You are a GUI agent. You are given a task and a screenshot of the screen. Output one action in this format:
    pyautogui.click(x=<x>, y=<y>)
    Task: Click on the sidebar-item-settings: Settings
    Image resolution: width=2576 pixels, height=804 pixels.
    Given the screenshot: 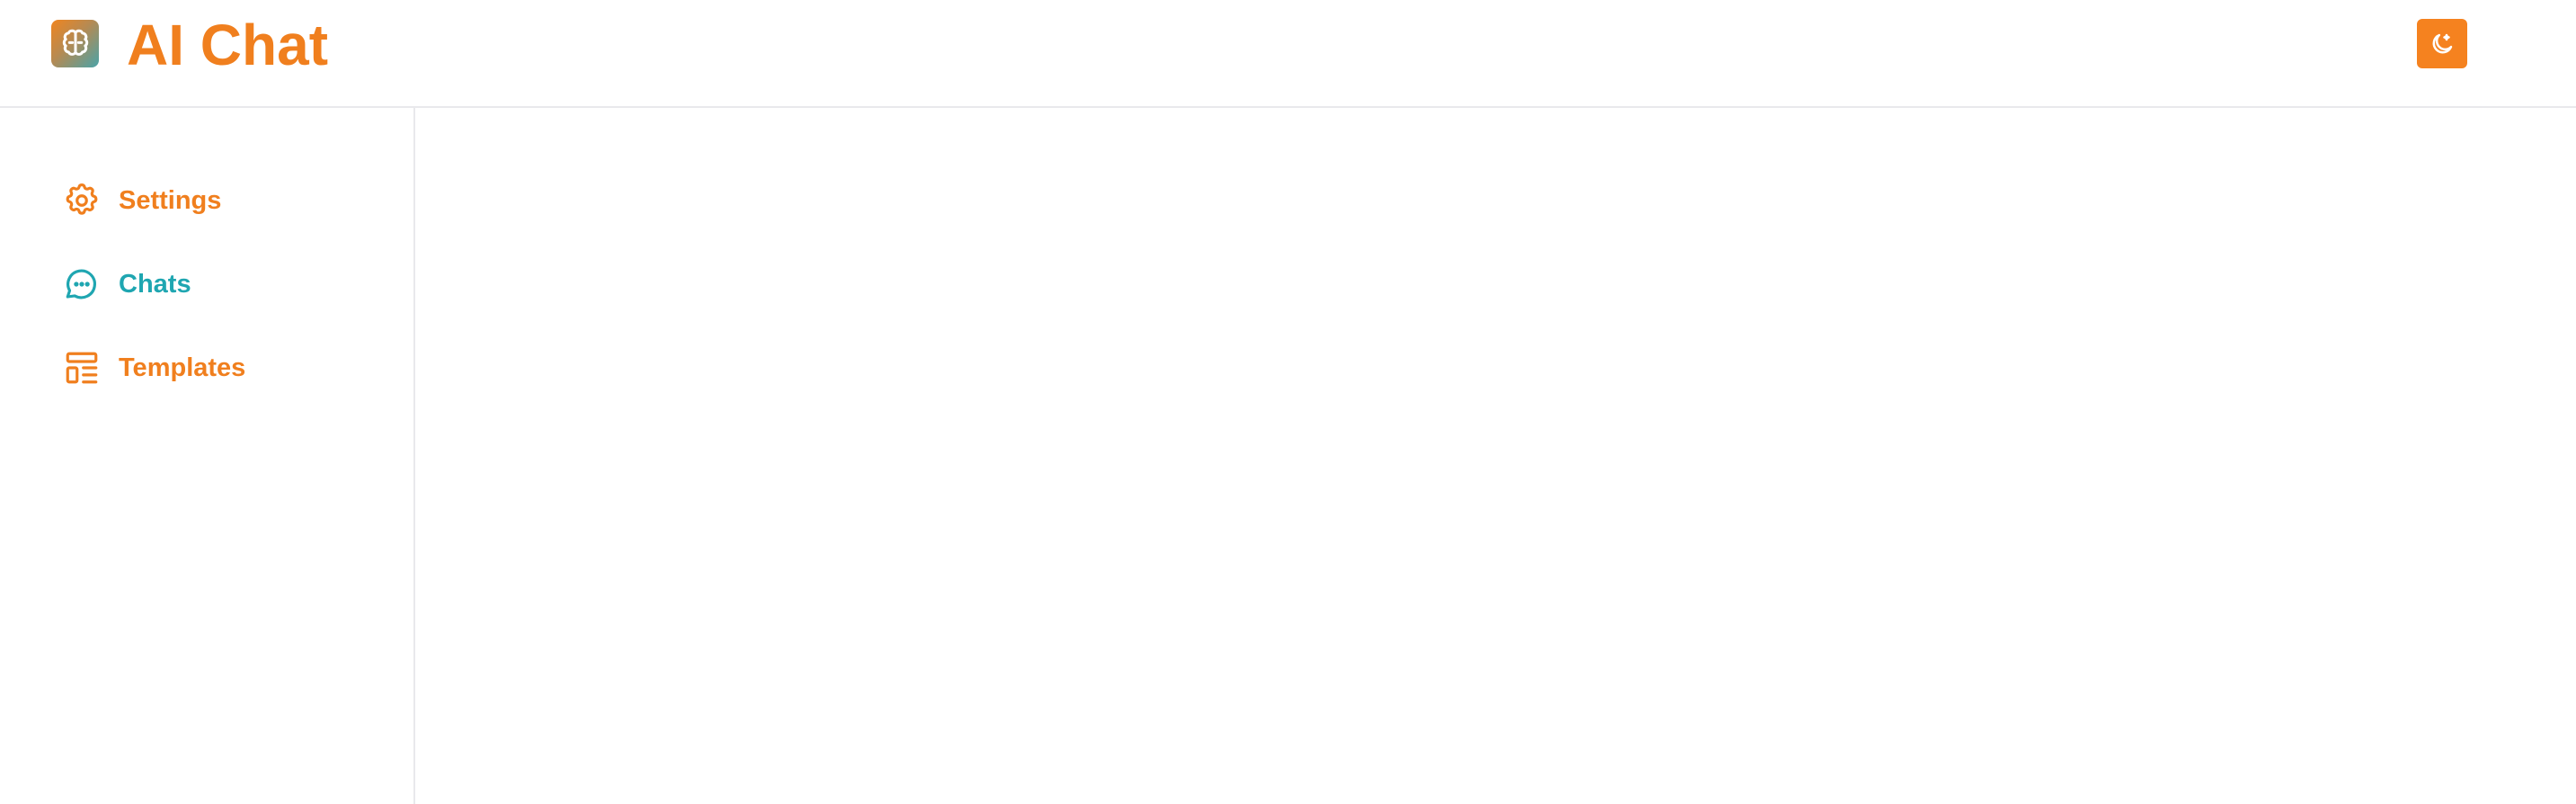 What is the action you would take?
    pyautogui.click(x=141, y=200)
    